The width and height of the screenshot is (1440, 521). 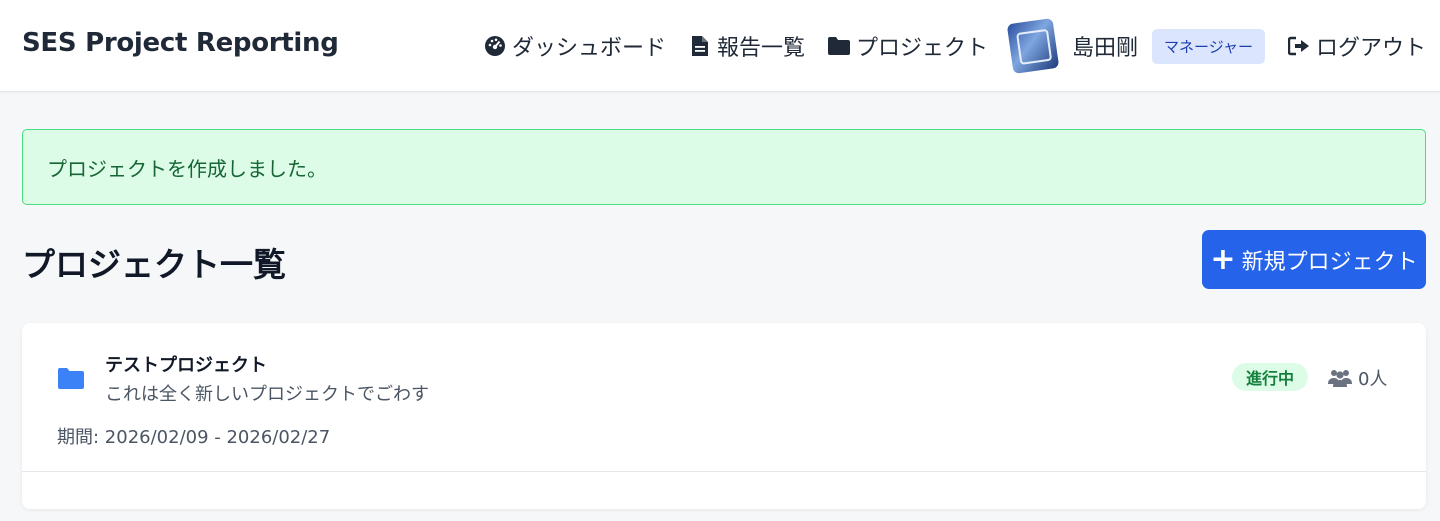 What do you see at coordinates (1223, 259) in the screenshot?
I see `plus-icon: +` at bounding box center [1223, 259].